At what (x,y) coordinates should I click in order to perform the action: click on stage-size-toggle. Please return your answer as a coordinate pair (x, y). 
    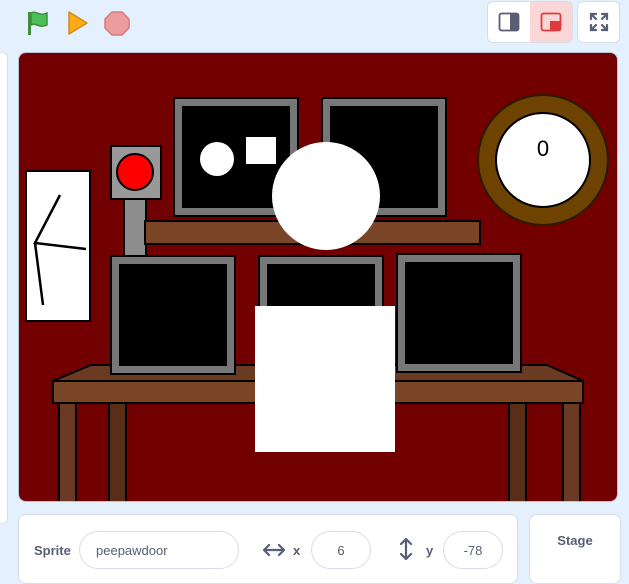
    Looking at the image, I should click on (530, 22).